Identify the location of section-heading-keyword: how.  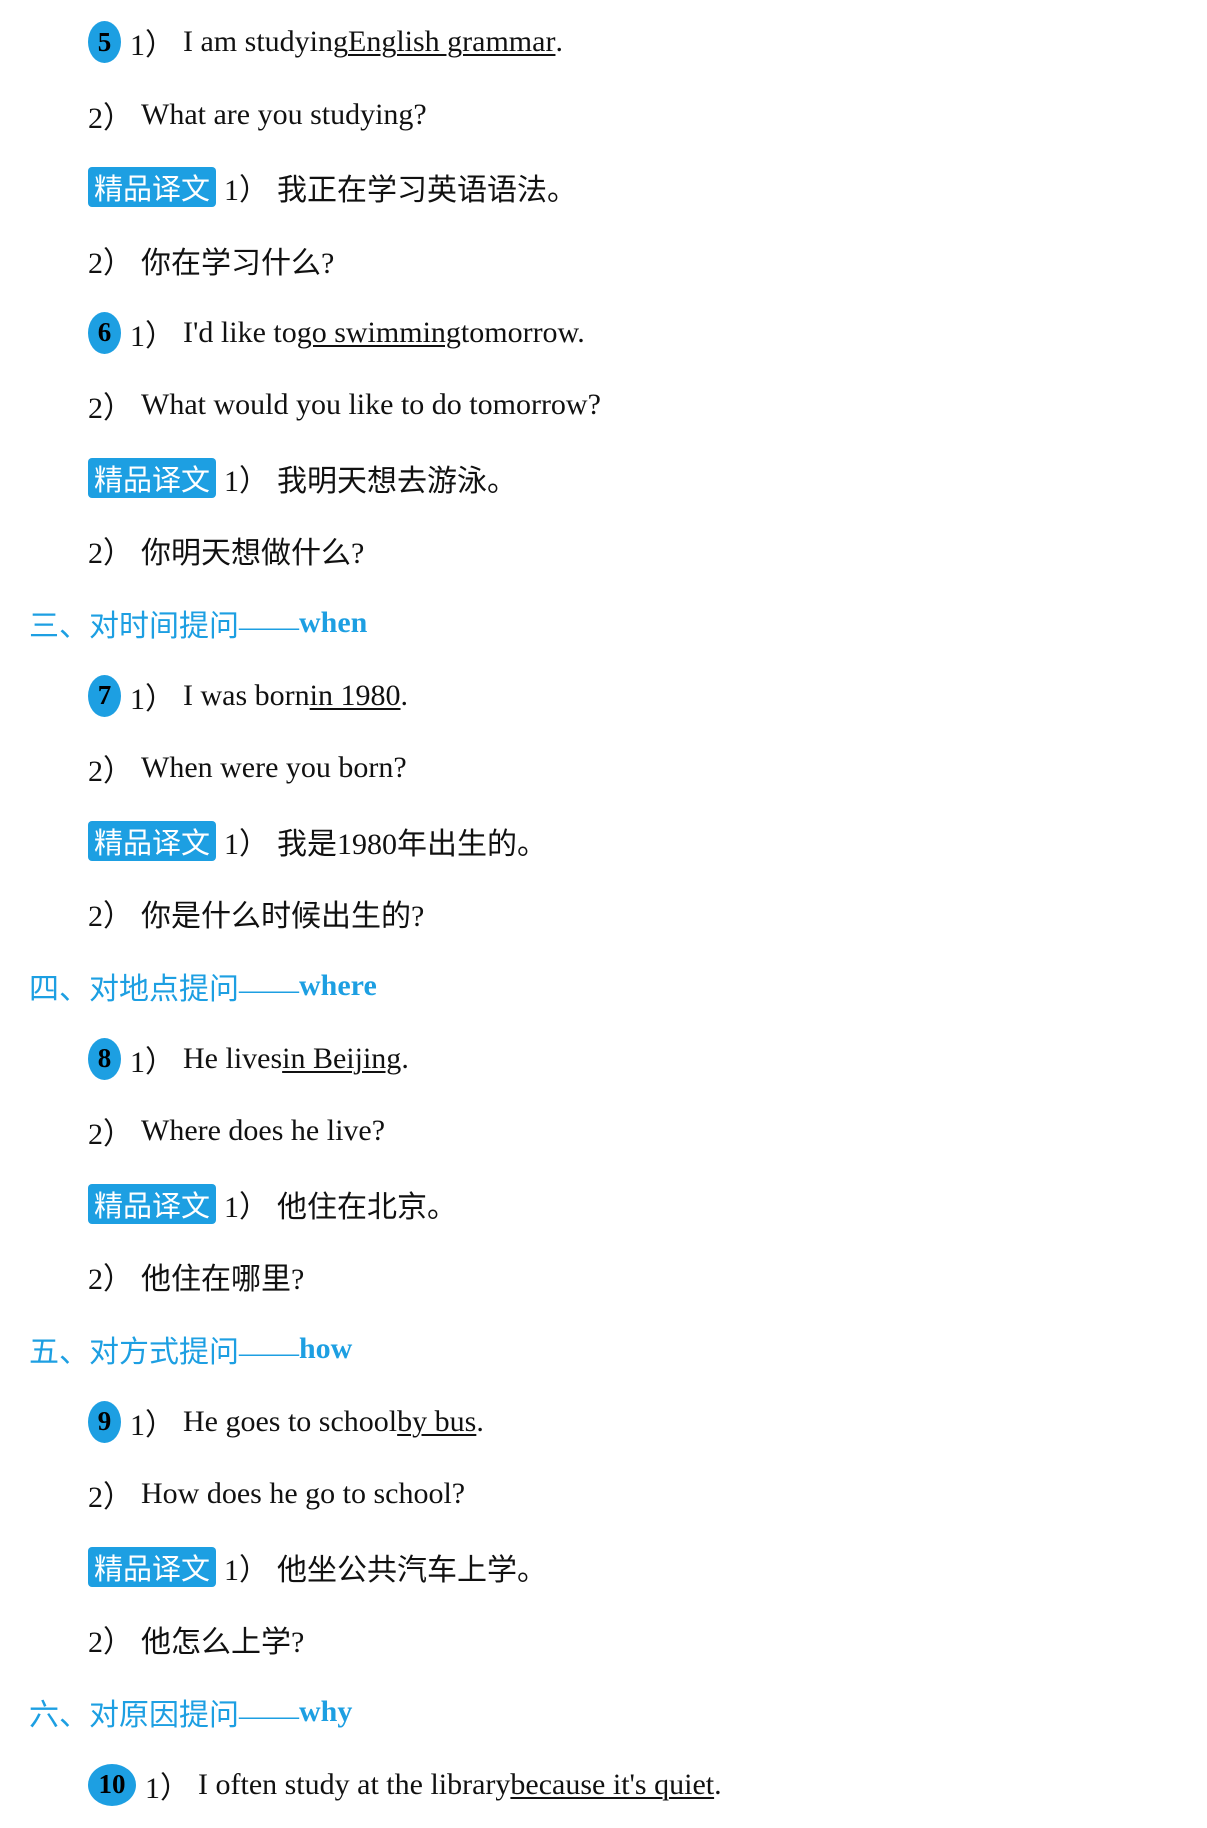
(326, 1348).